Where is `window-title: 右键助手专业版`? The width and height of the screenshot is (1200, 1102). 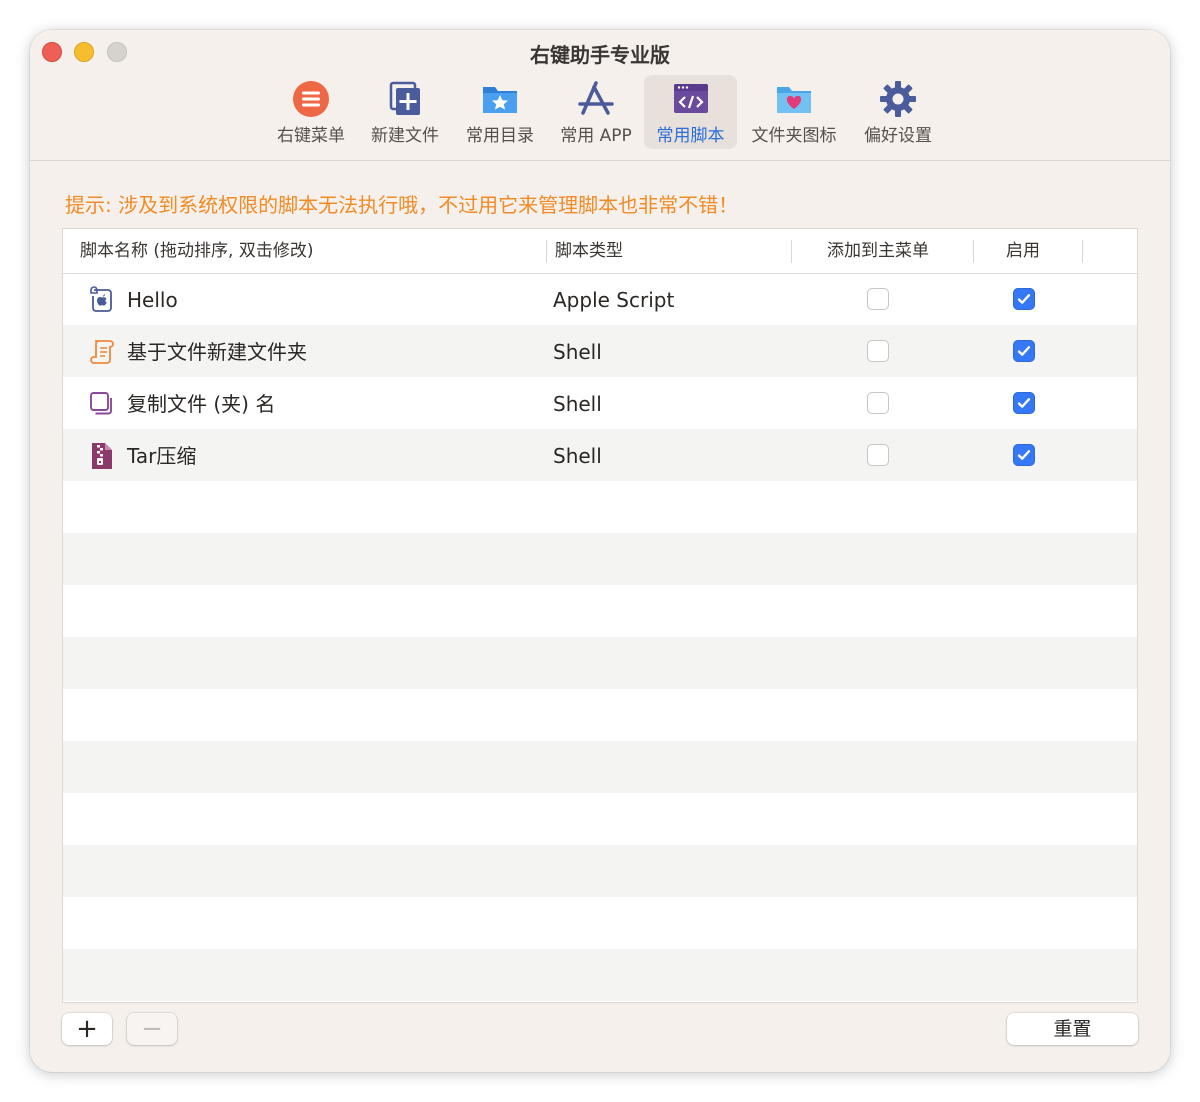 window-title: 右键助手专业版 is located at coordinates (600, 55).